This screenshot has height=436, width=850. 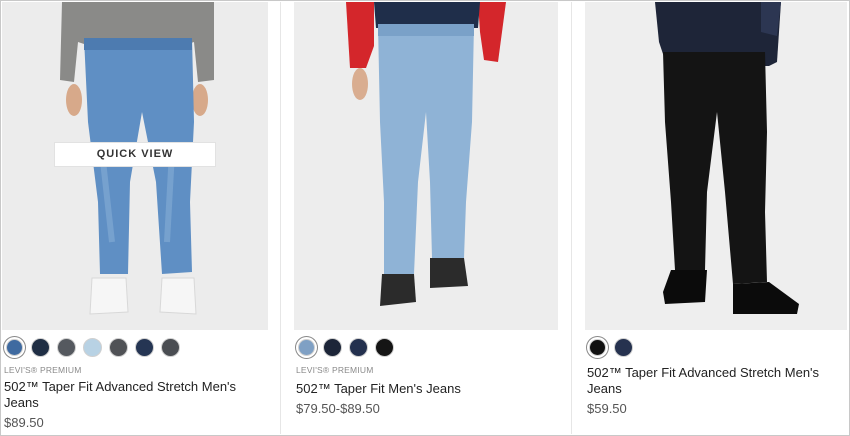 I want to click on product-name: 502™ Taper Fit Men's Jeans, so click(x=426, y=389).